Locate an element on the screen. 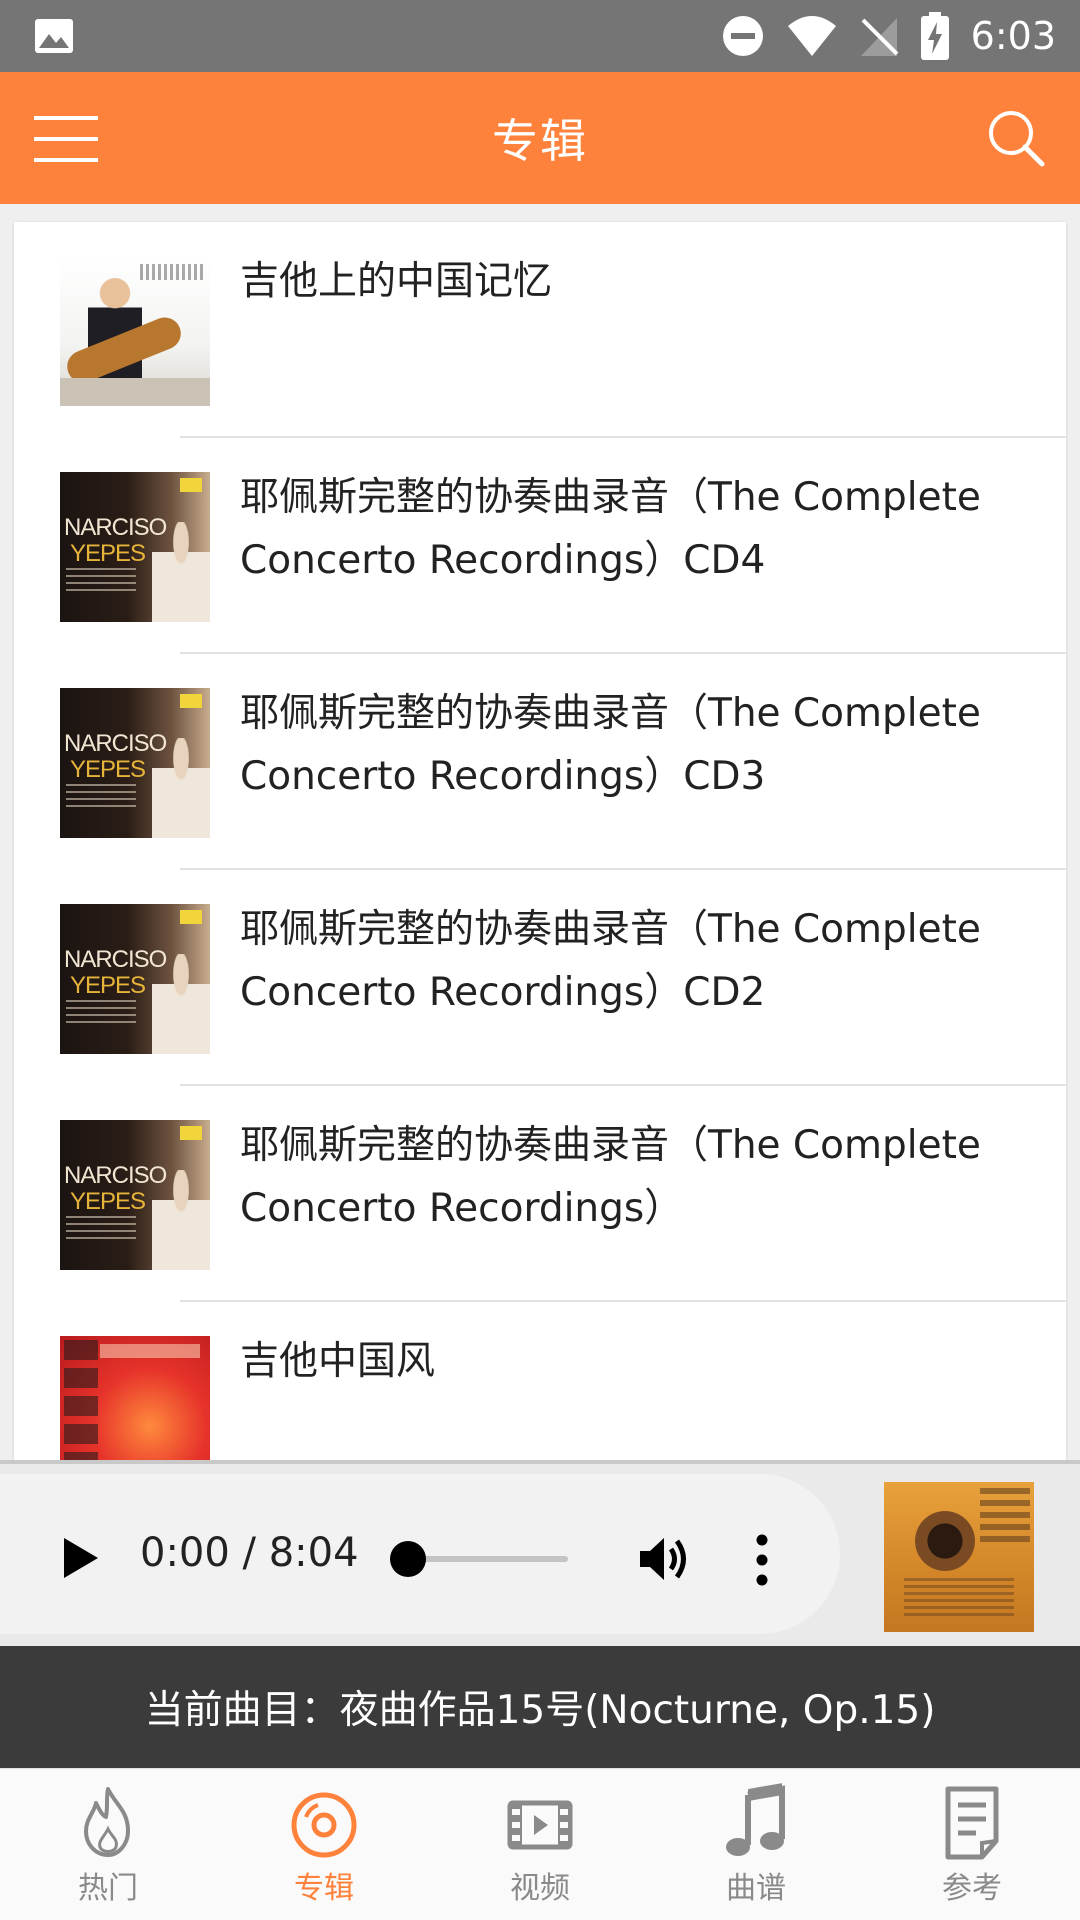 The image size is (1080, 1920). nav-item-video: 视频 is located at coordinates (540, 1844).